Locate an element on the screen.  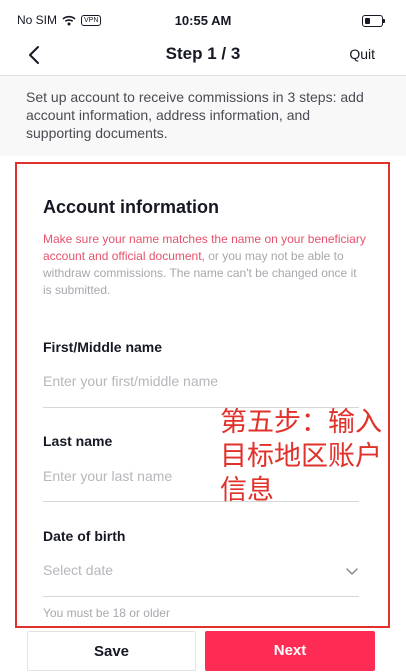
step-annotation: 第五步：输入目标地区账户信息 is located at coordinates (301, 456).